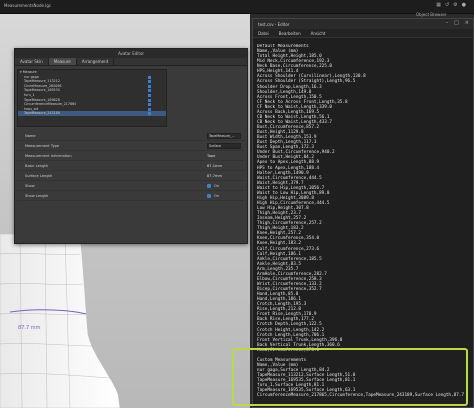  I want to click on prop-showlen-label: Show Length, so click(37, 196).